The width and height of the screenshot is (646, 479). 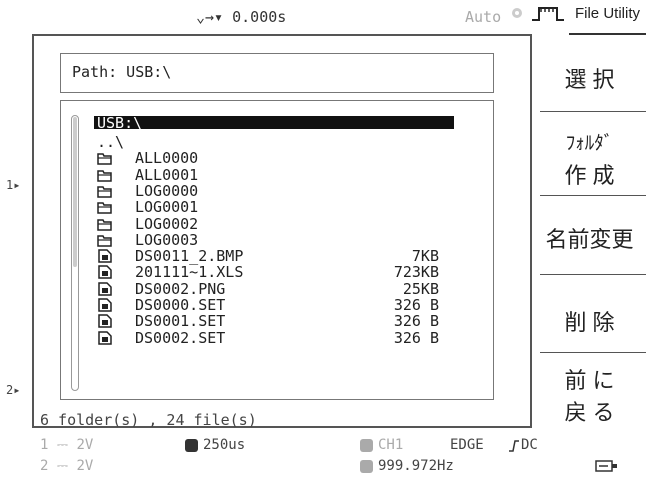 What do you see at coordinates (13, 185) in the screenshot?
I see `channel-1-marker: 1▸` at bounding box center [13, 185].